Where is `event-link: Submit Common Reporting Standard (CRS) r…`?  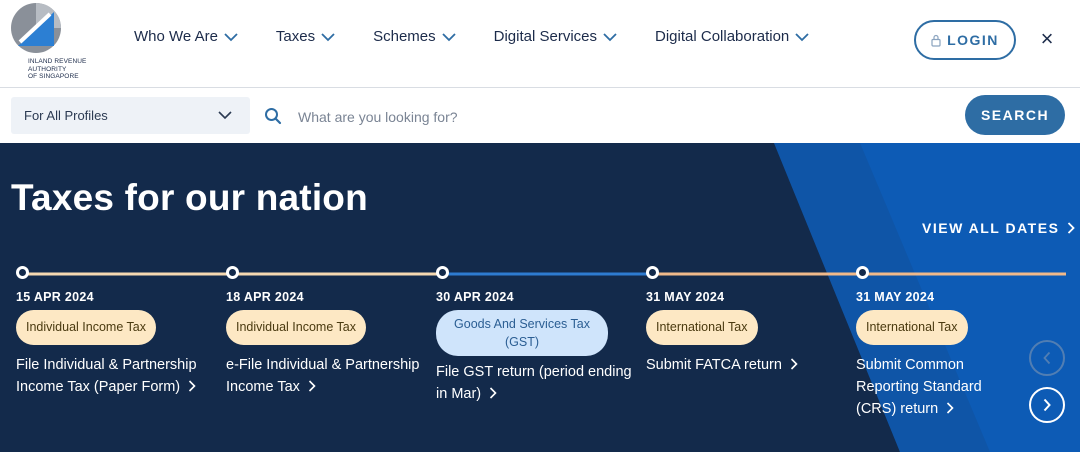 event-link: Submit Common Reporting Standard (CRS) r… is located at coordinates (936, 387).